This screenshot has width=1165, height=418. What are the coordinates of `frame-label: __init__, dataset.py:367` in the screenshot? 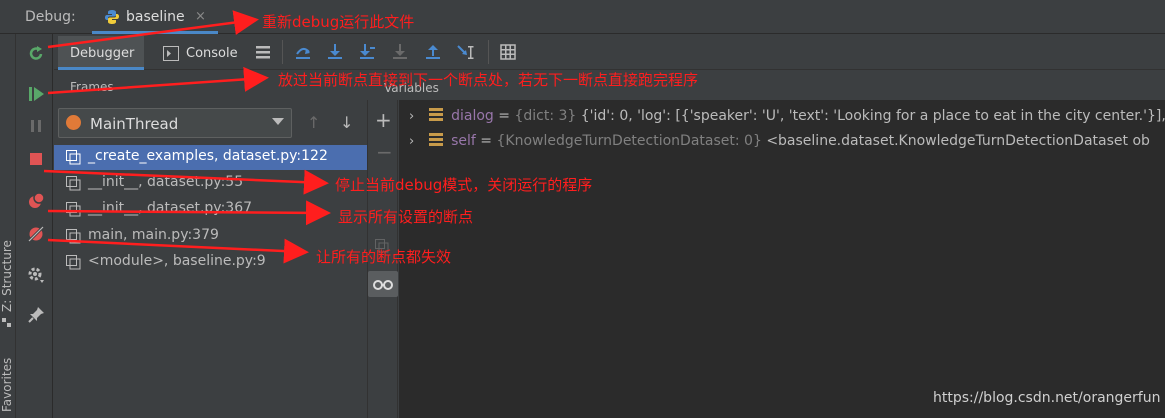 It's located at (170, 208).